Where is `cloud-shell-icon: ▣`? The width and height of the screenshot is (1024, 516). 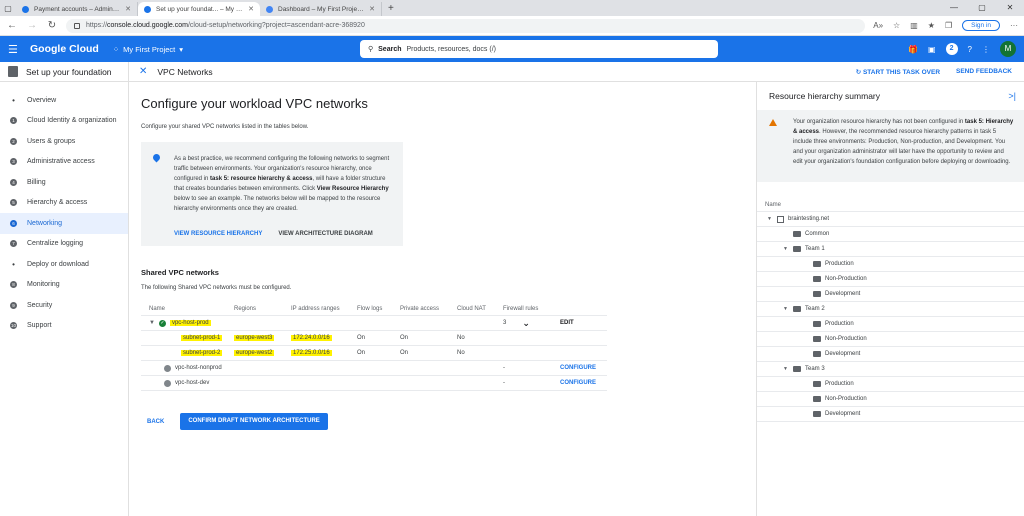 cloud-shell-icon: ▣ is located at coordinates (932, 49).